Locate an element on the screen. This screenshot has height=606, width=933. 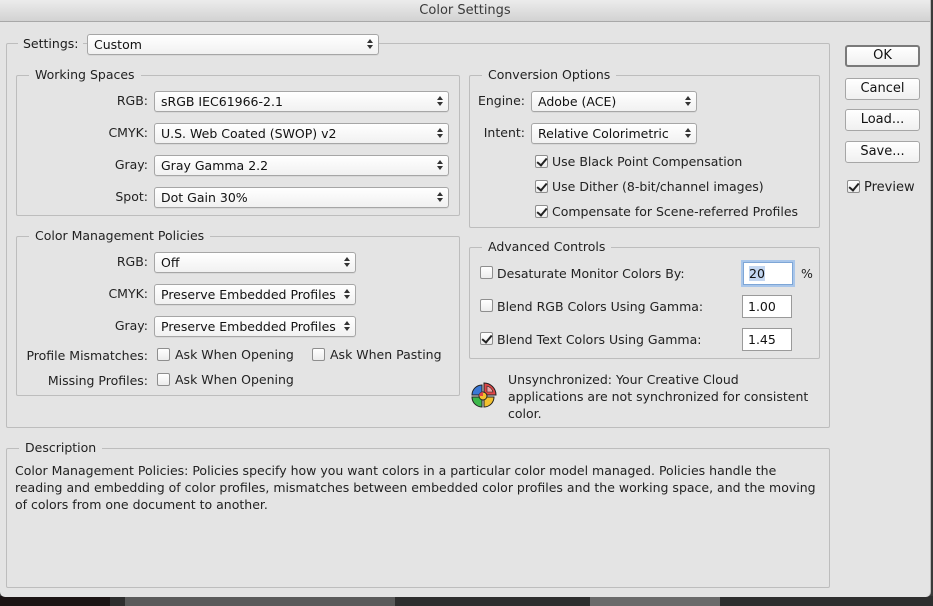
scene-referred-checkbox is located at coordinates (541, 211).